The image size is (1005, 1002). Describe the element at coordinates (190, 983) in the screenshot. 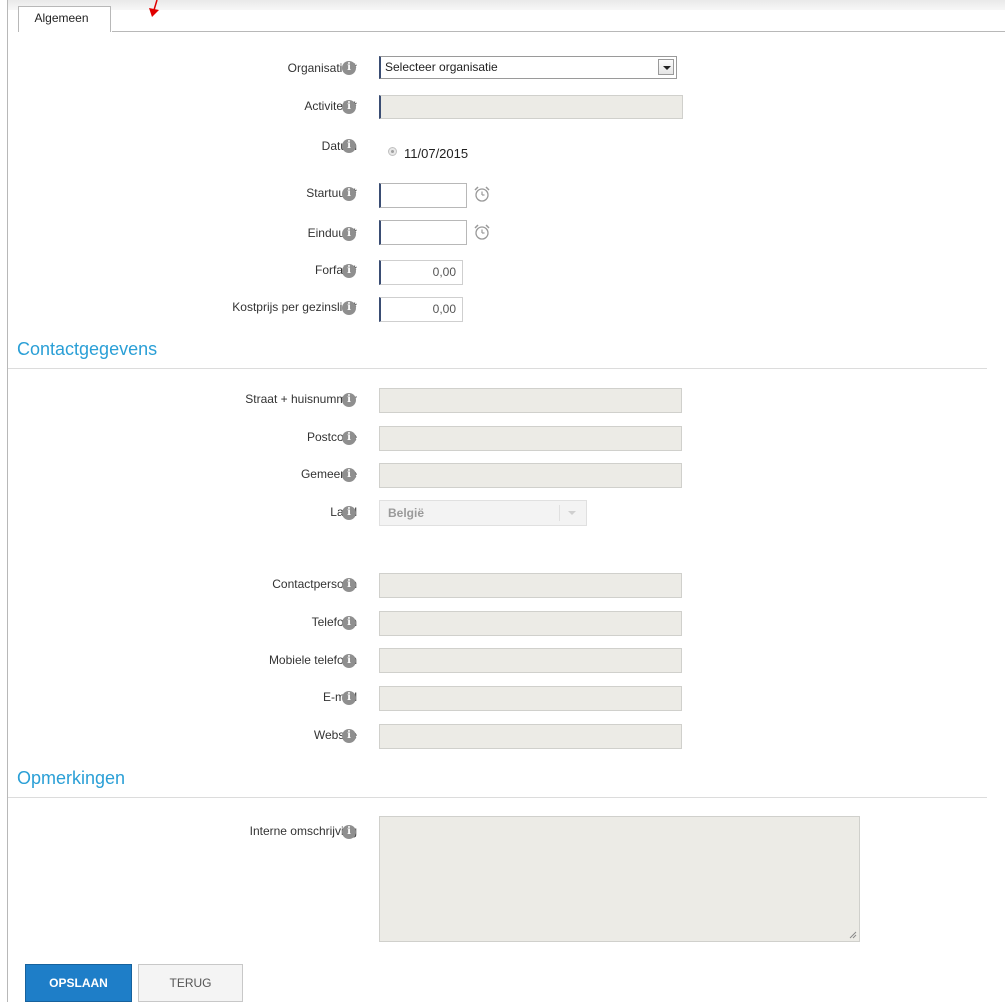

I see `back-button: TERUG` at that location.